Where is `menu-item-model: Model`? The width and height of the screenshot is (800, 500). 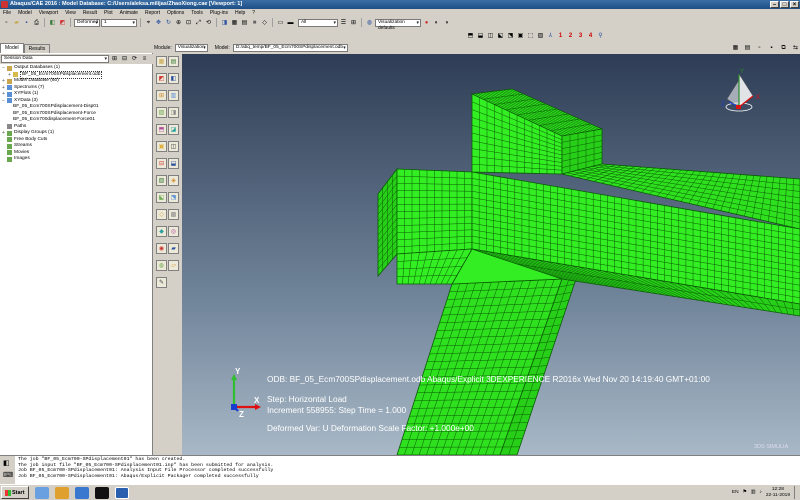
menu-item-model: Model is located at coordinates (25, 13).